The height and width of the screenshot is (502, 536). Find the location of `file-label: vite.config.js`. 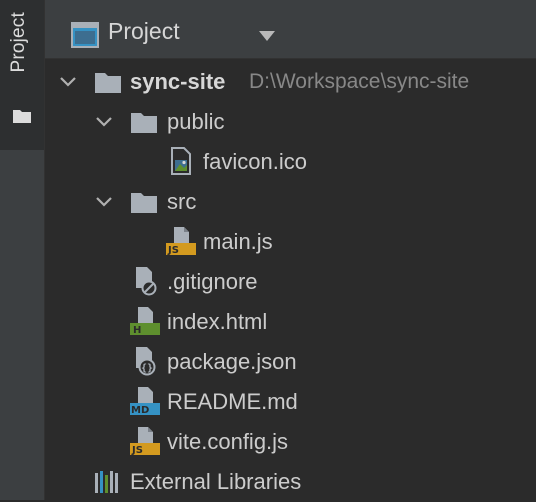

file-label: vite.config.js is located at coordinates (228, 441).